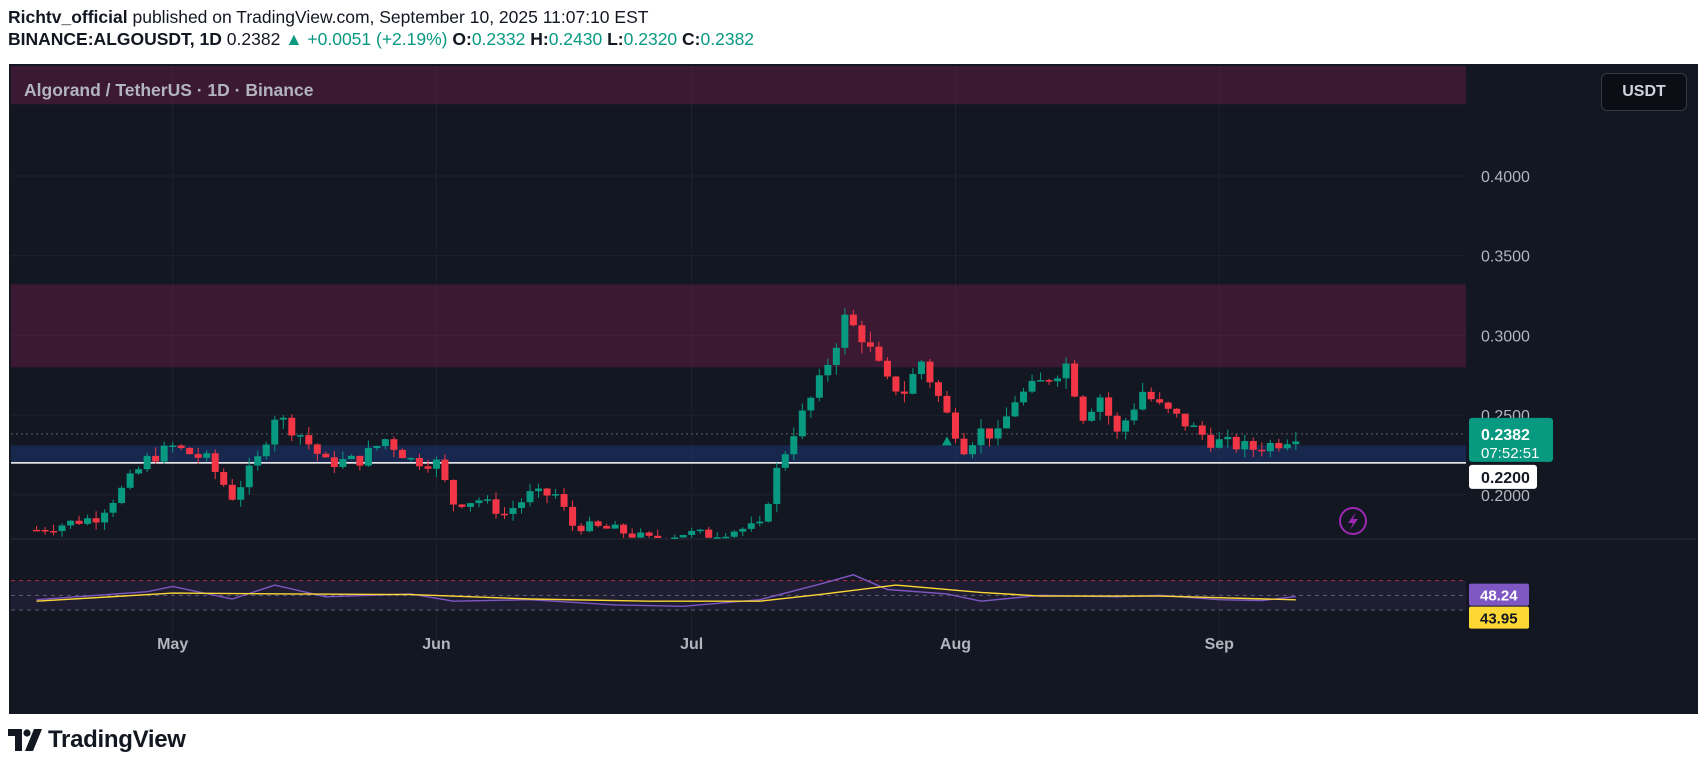  Describe the element at coordinates (115, 39) in the screenshot. I see `symbol-label: BINANCE:ALGOUSDT, 1D` at that location.